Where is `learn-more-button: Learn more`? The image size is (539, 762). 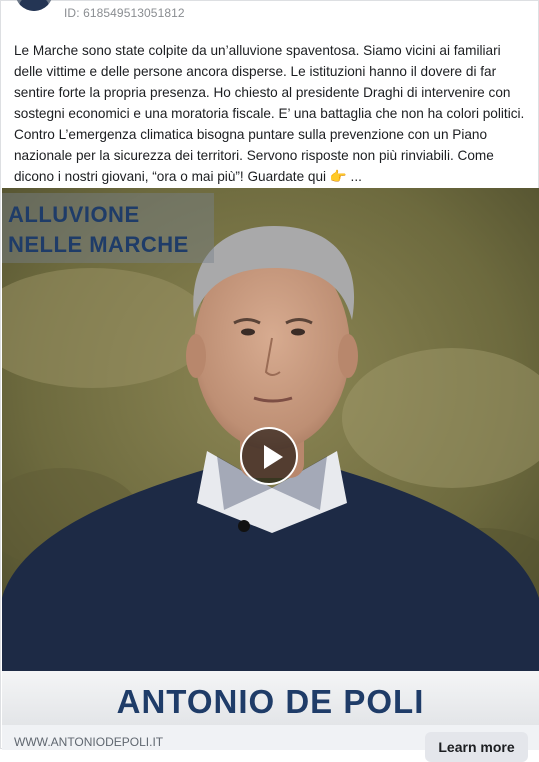 learn-more-button: Learn more is located at coordinates (476, 747).